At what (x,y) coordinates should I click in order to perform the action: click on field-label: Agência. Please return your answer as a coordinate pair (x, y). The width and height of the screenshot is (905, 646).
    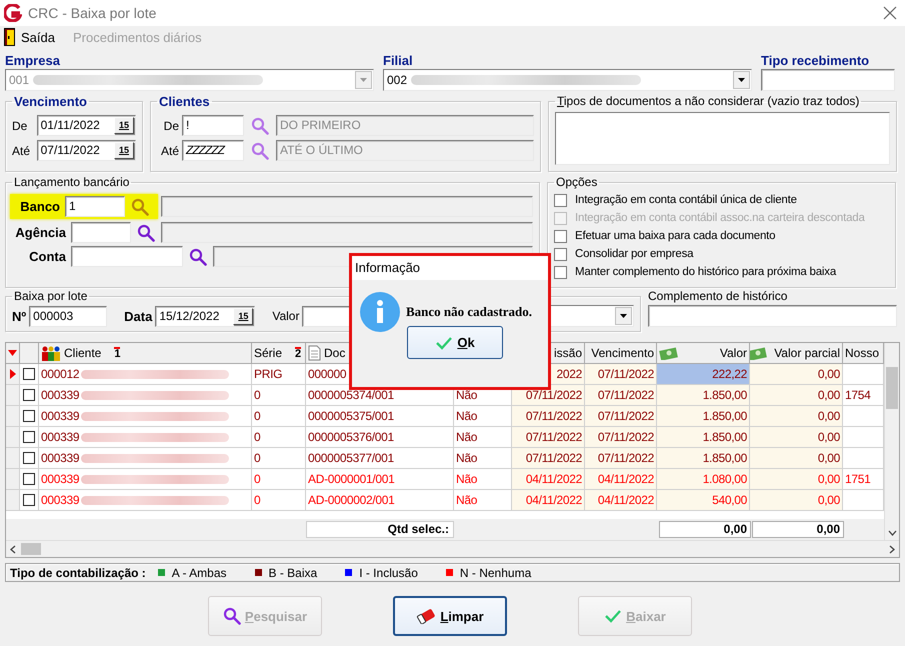
    Looking at the image, I should click on (40, 232).